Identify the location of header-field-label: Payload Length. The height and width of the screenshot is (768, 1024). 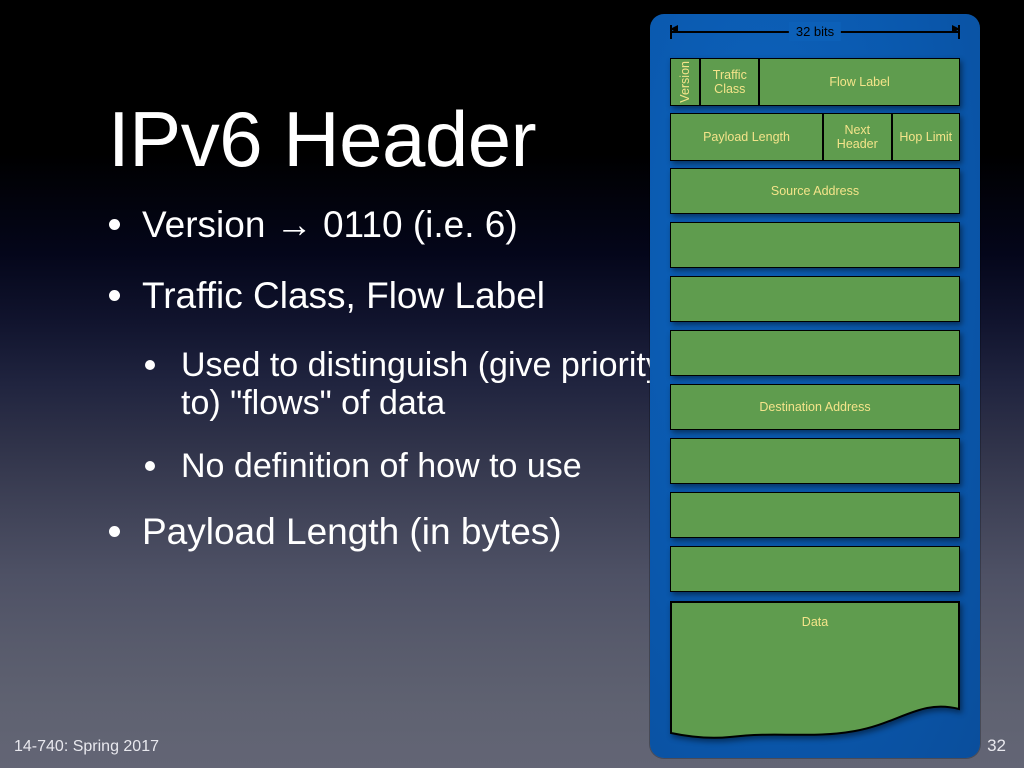
(746, 136).